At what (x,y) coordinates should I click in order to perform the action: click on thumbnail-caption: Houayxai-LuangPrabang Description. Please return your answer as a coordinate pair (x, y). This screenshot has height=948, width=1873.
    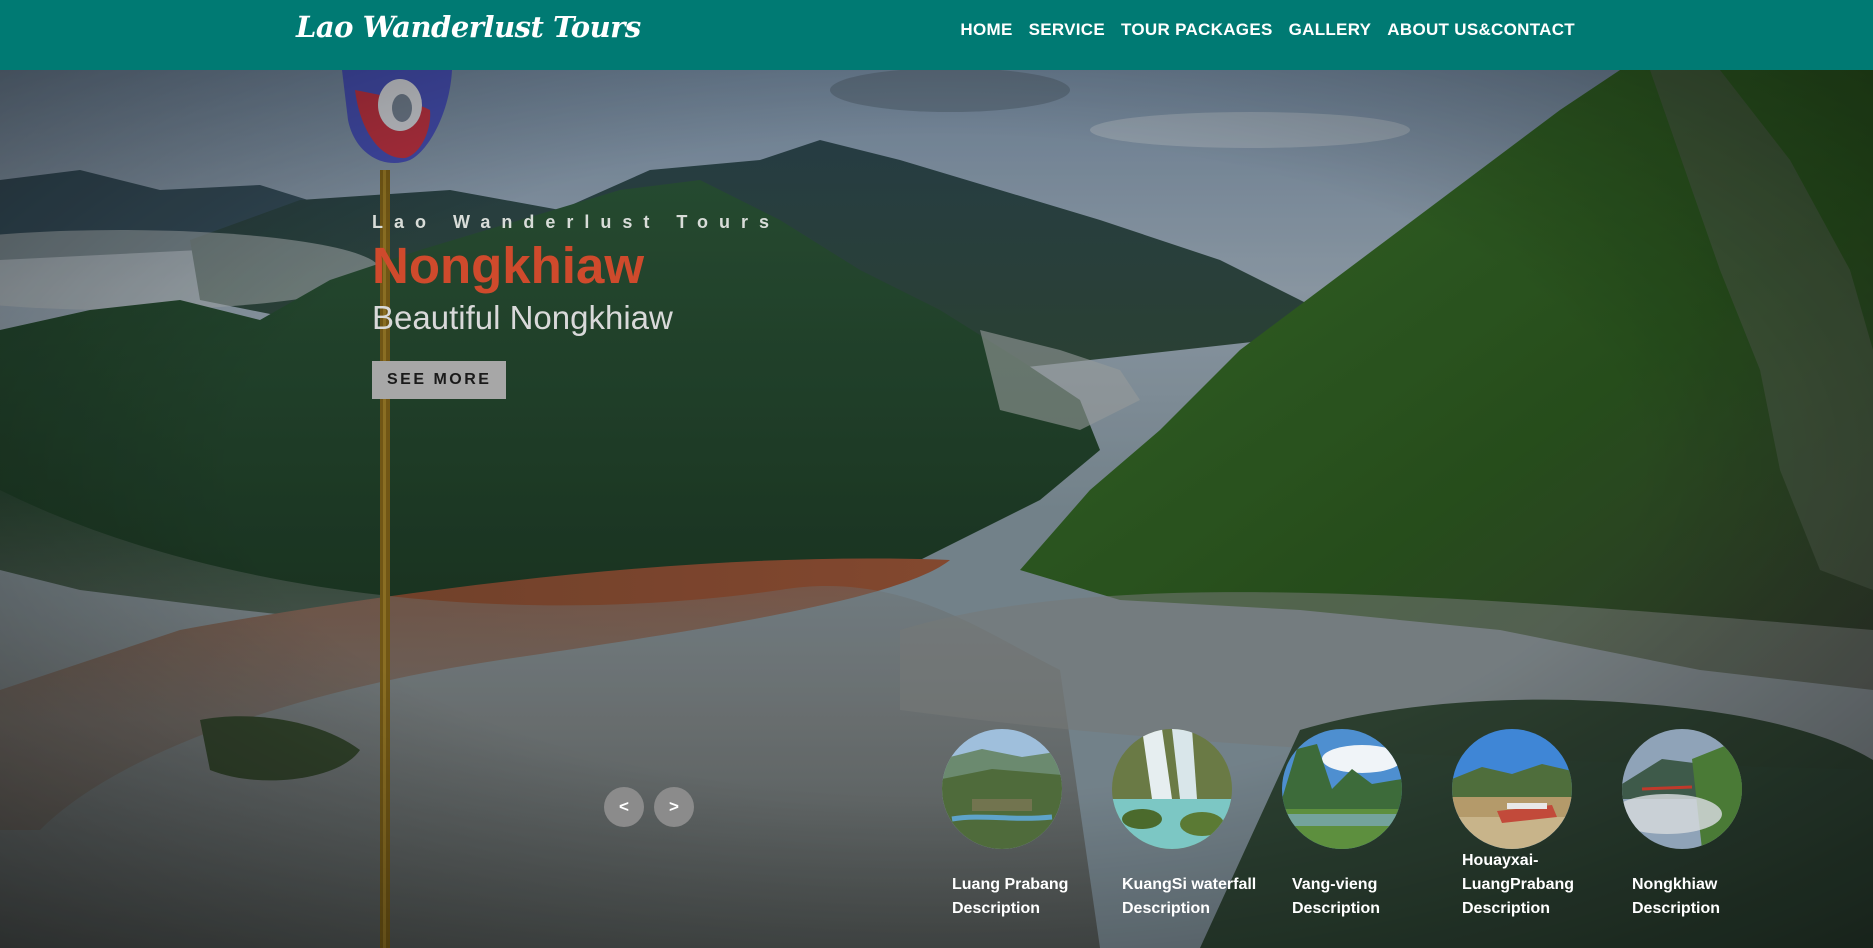
    Looking at the image, I should click on (1534, 885).